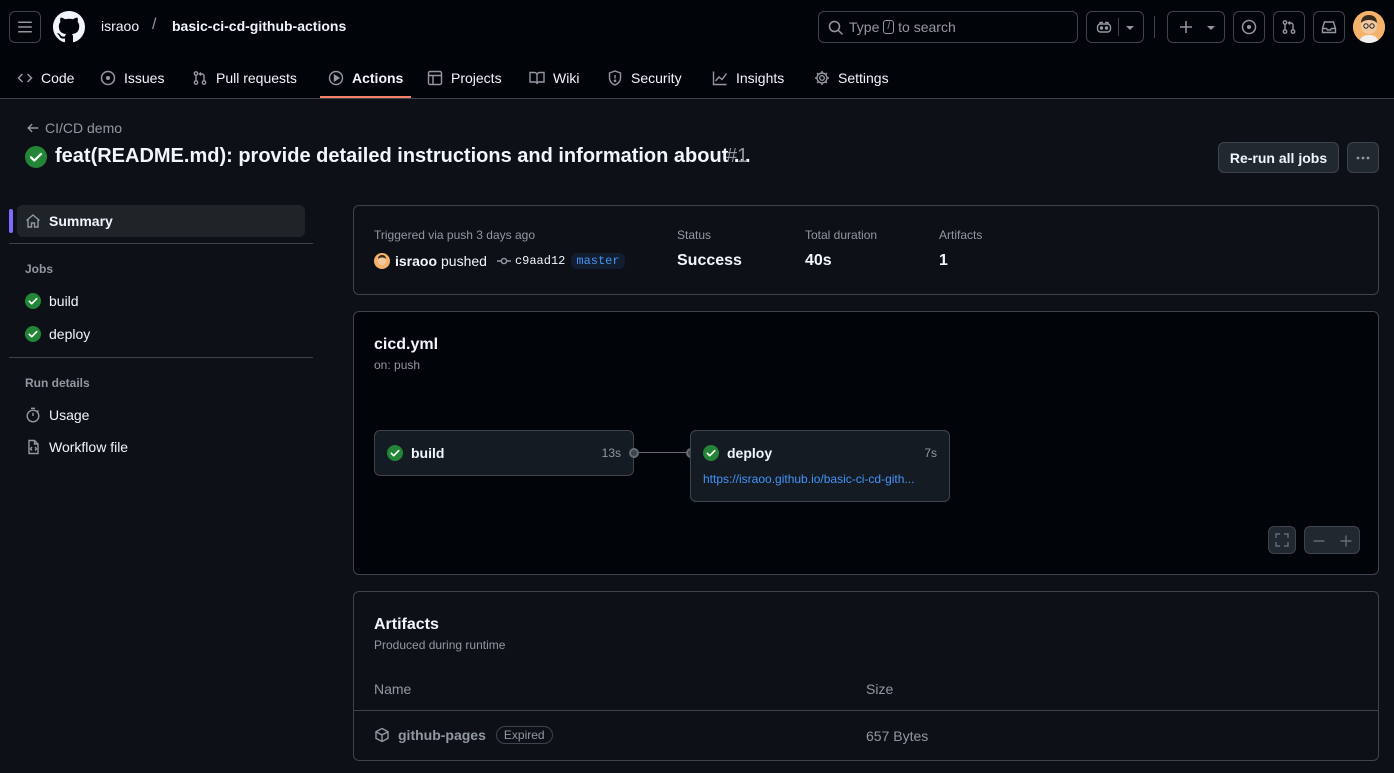 The image size is (1394, 773). I want to click on header-divider, so click(1154, 27).